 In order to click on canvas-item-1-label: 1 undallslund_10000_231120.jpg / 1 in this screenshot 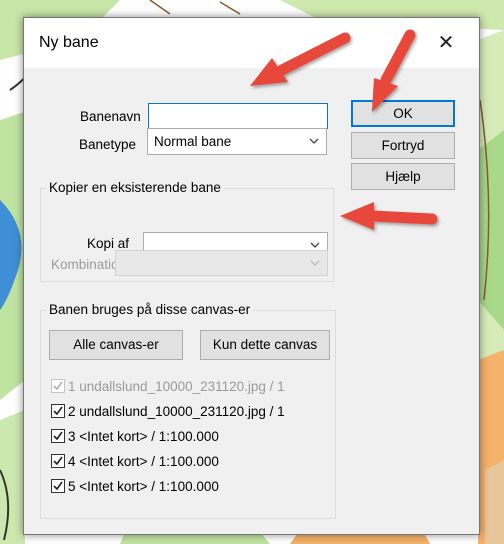, I will do `click(176, 386)`.